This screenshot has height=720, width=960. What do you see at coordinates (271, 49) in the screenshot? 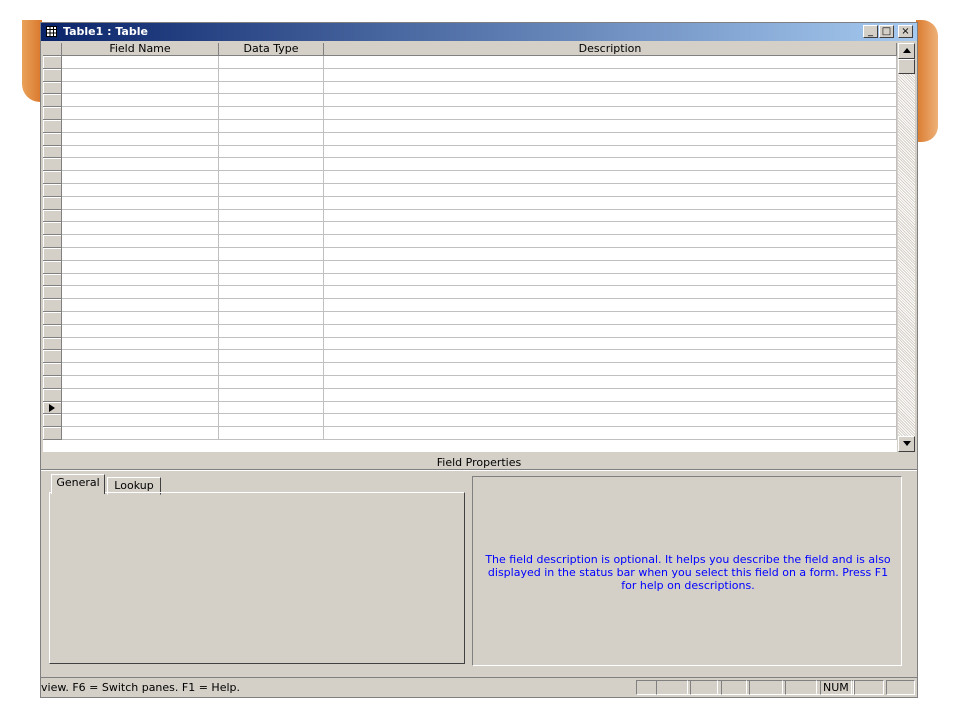
I see `column-header-data-type: Data Type` at bounding box center [271, 49].